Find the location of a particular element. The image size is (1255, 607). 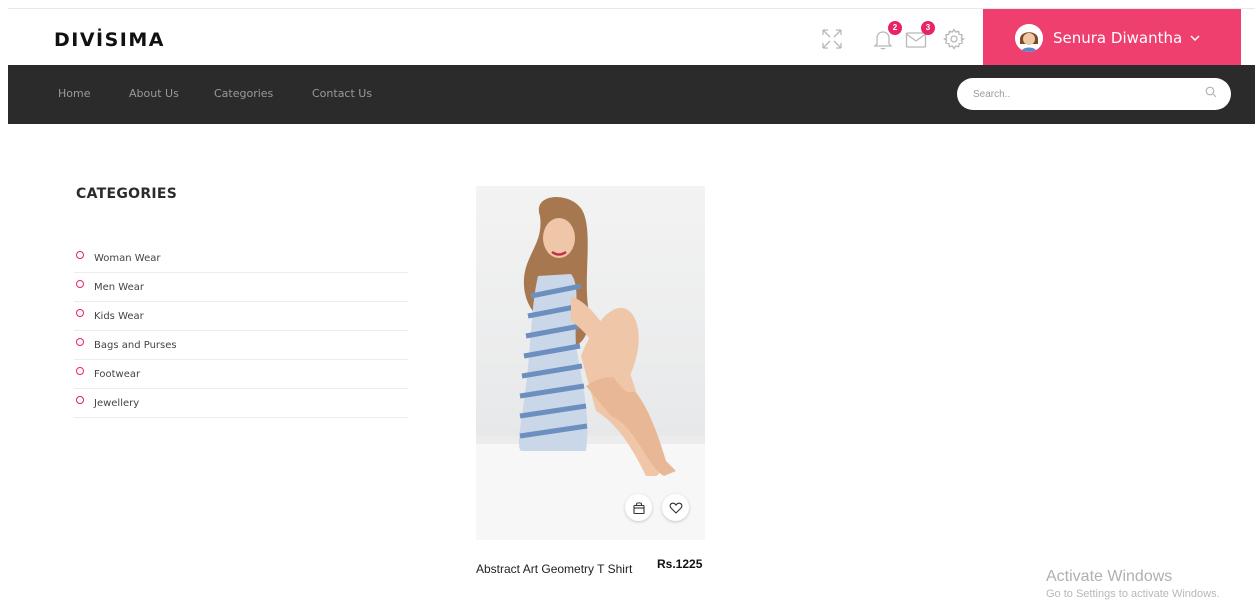

site-logo: DIVİSIMA is located at coordinates (109, 40).